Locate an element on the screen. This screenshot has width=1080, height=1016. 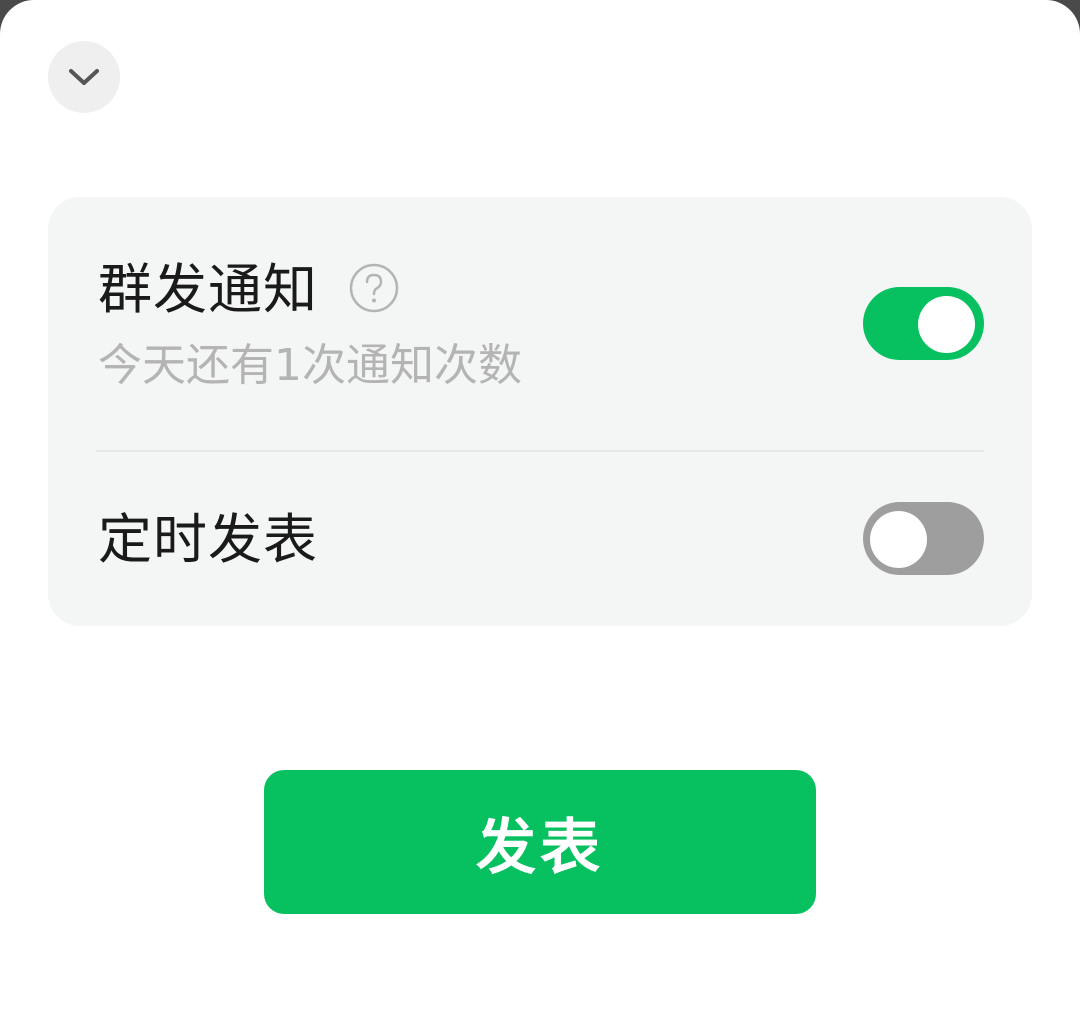
group-notify-subtitle: 今天还有1次通知次数 is located at coordinates (310, 365).